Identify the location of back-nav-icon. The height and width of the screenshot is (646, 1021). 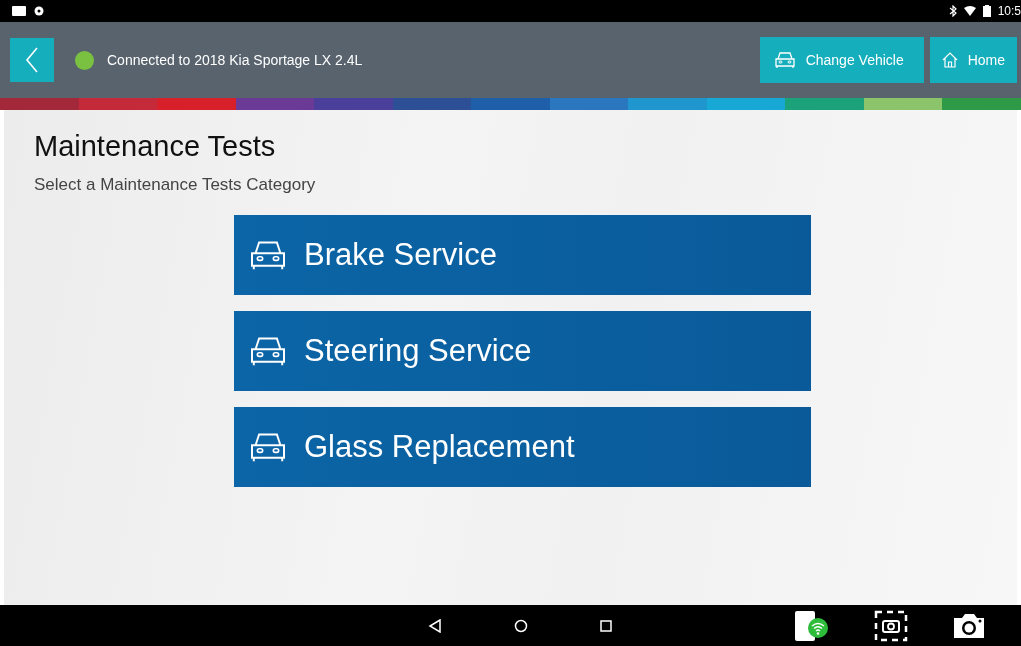
(435, 625).